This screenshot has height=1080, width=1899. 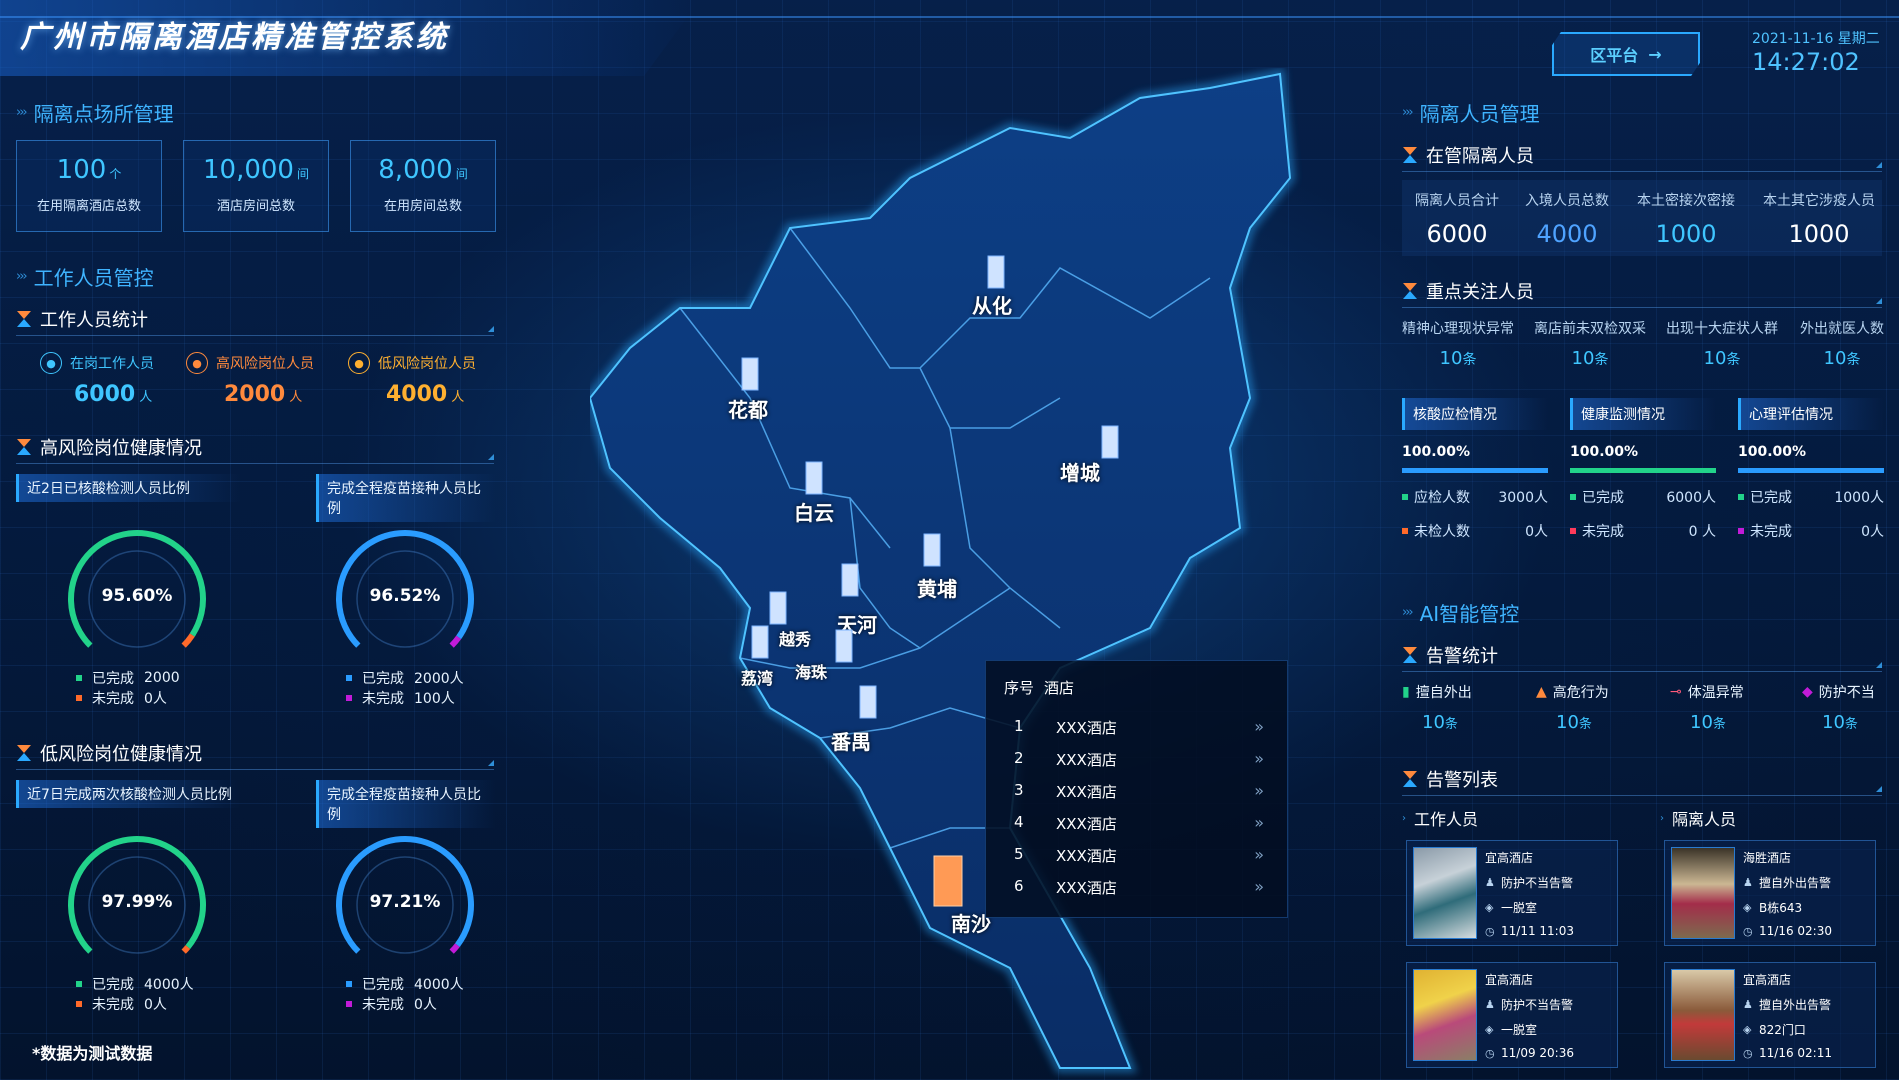 I want to click on focus-symptoms: 出现十大症状人群 10条, so click(x=1722, y=343).